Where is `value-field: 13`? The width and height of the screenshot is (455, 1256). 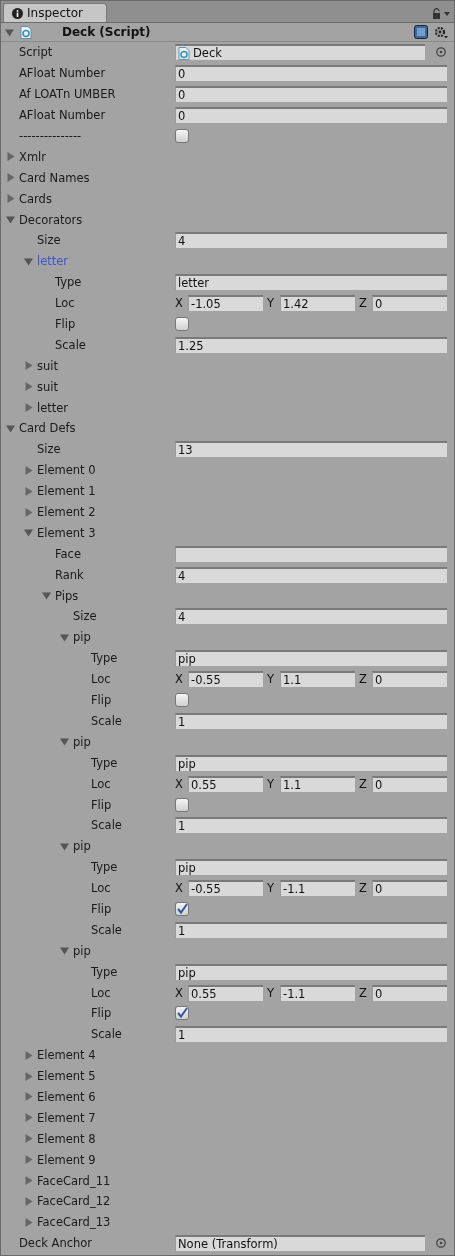 value-field: 13 is located at coordinates (311, 449).